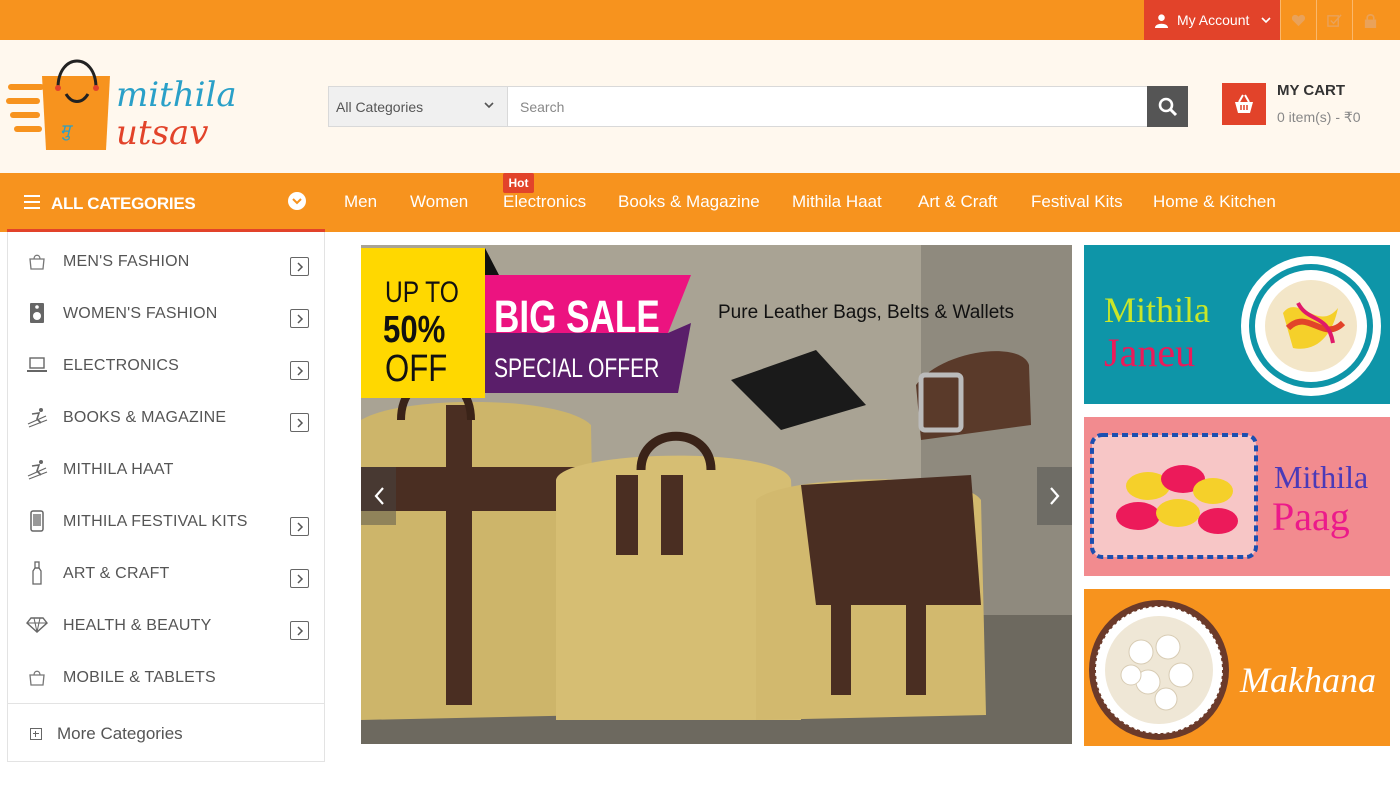 This screenshot has height=800, width=1400. I want to click on nav-item-mithila-haat: Mithila Haat, so click(837, 202).